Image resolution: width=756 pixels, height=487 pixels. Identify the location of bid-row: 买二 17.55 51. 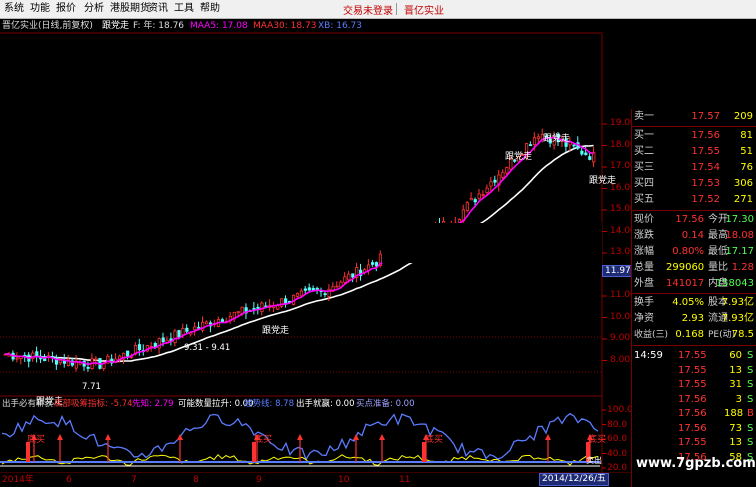
(694, 152).